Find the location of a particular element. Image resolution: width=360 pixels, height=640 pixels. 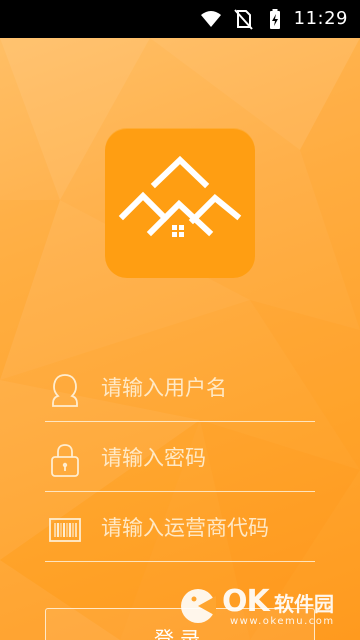

password-input is located at coordinates (206, 458).